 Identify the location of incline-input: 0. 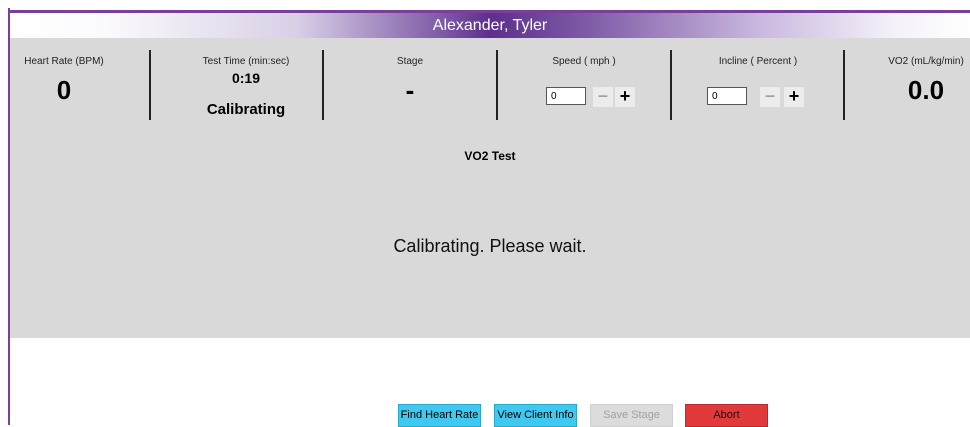
(727, 96).